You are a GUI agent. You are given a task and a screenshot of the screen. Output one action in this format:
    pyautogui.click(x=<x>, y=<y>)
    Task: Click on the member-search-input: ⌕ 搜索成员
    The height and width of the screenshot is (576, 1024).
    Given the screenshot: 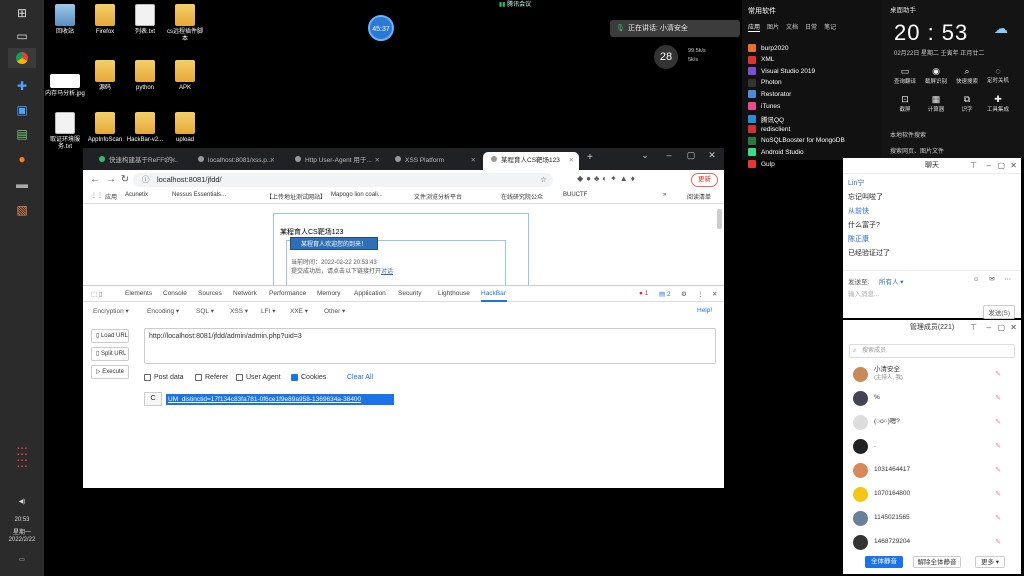 What is the action you would take?
    pyautogui.click(x=932, y=351)
    